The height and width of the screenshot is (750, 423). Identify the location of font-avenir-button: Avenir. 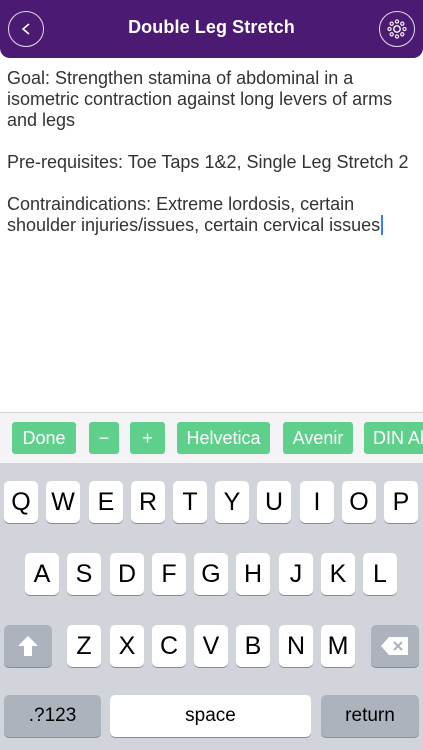
(318, 438).